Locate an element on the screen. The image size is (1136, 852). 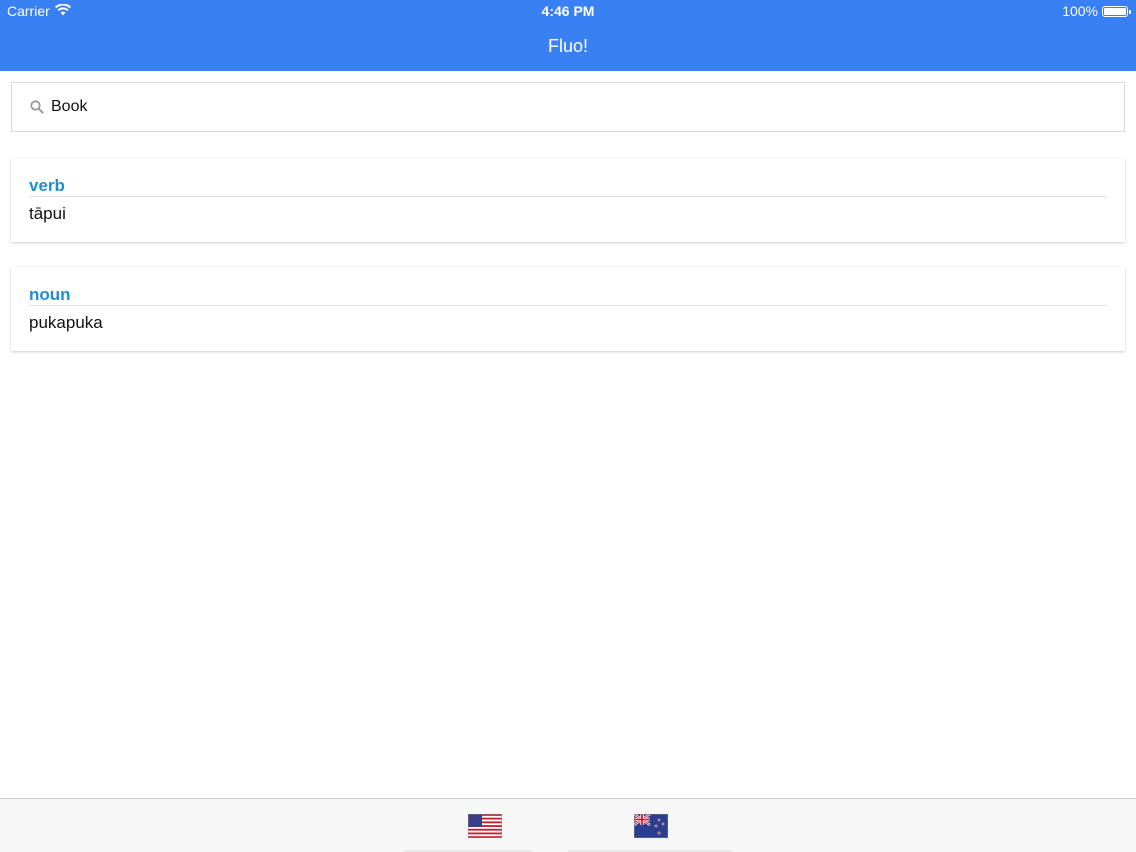
status-bar: Carrier 4:46 PM 100% is located at coordinates (568, 11).